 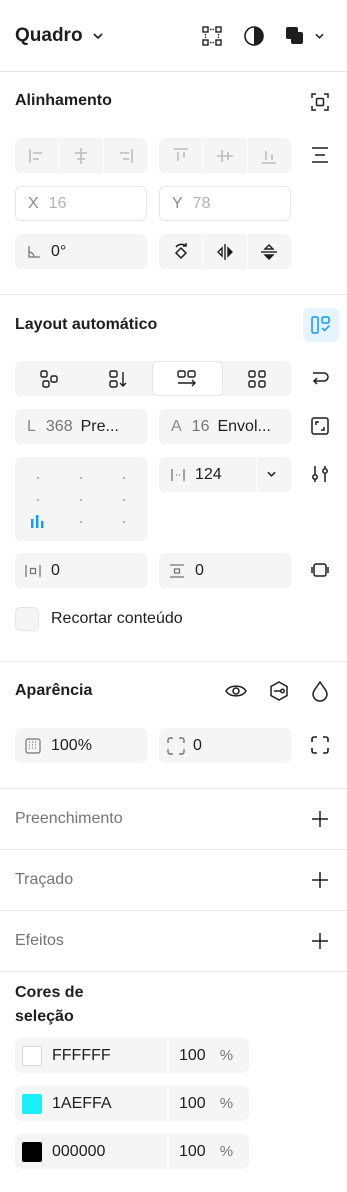 I want to click on align-top-button, so click(x=180, y=155).